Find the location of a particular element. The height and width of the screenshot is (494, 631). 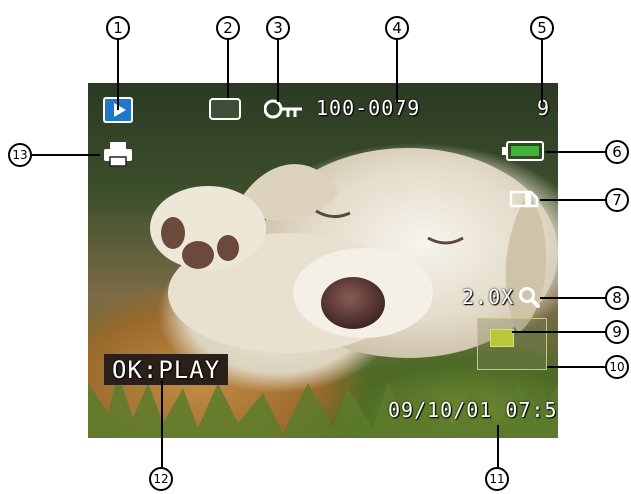

print-dpof-icon is located at coordinates (118, 154).